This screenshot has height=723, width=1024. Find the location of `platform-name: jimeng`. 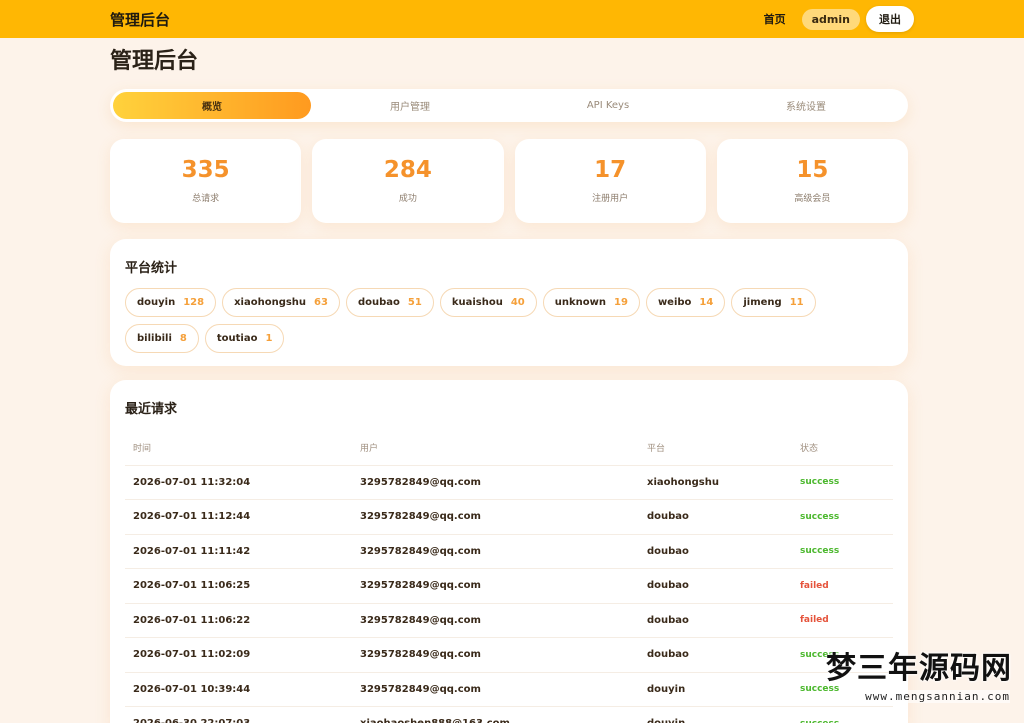

platform-name: jimeng is located at coordinates (762, 302).